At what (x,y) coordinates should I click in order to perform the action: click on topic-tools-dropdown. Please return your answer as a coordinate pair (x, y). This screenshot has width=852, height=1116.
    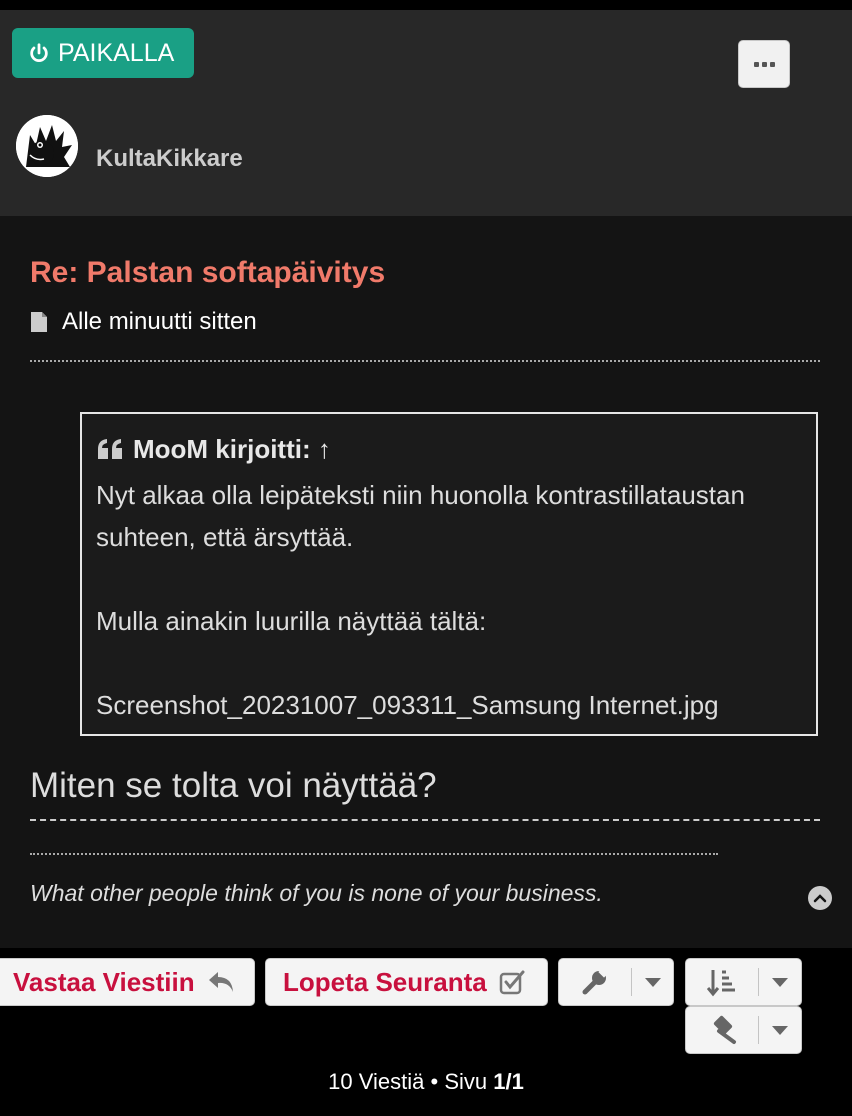
    Looking at the image, I should click on (616, 982).